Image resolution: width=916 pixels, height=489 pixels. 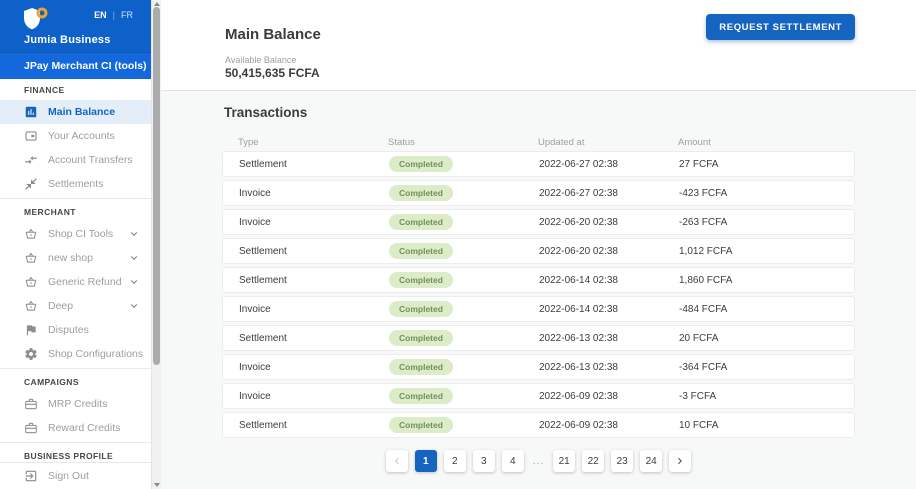 I want to click on gear-icon, so click(x=31, y=354).